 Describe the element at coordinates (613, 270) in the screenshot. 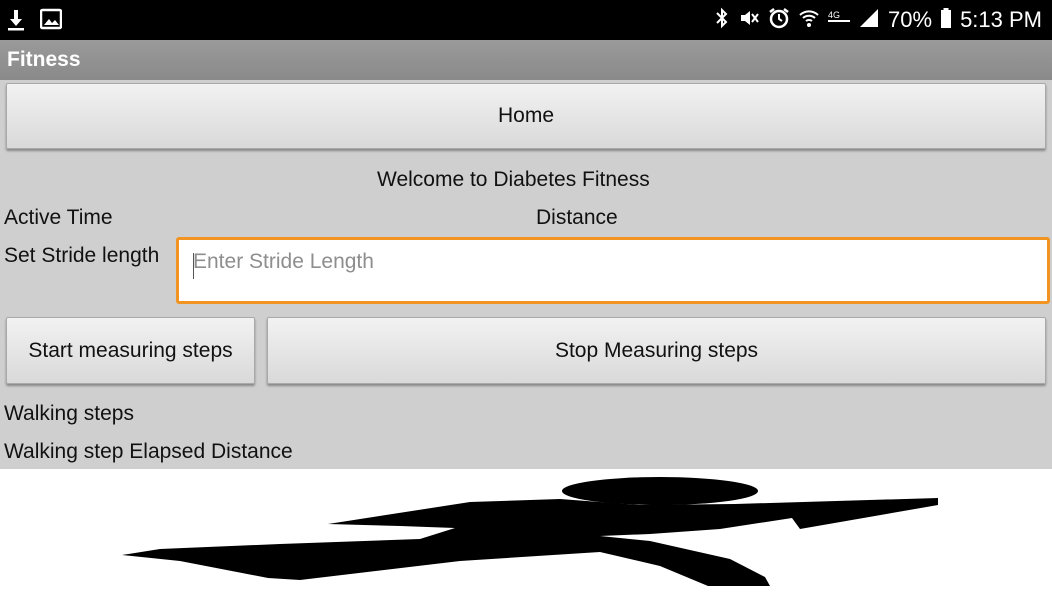

I see `stride-length-input: Enter Stride Length` at that location.